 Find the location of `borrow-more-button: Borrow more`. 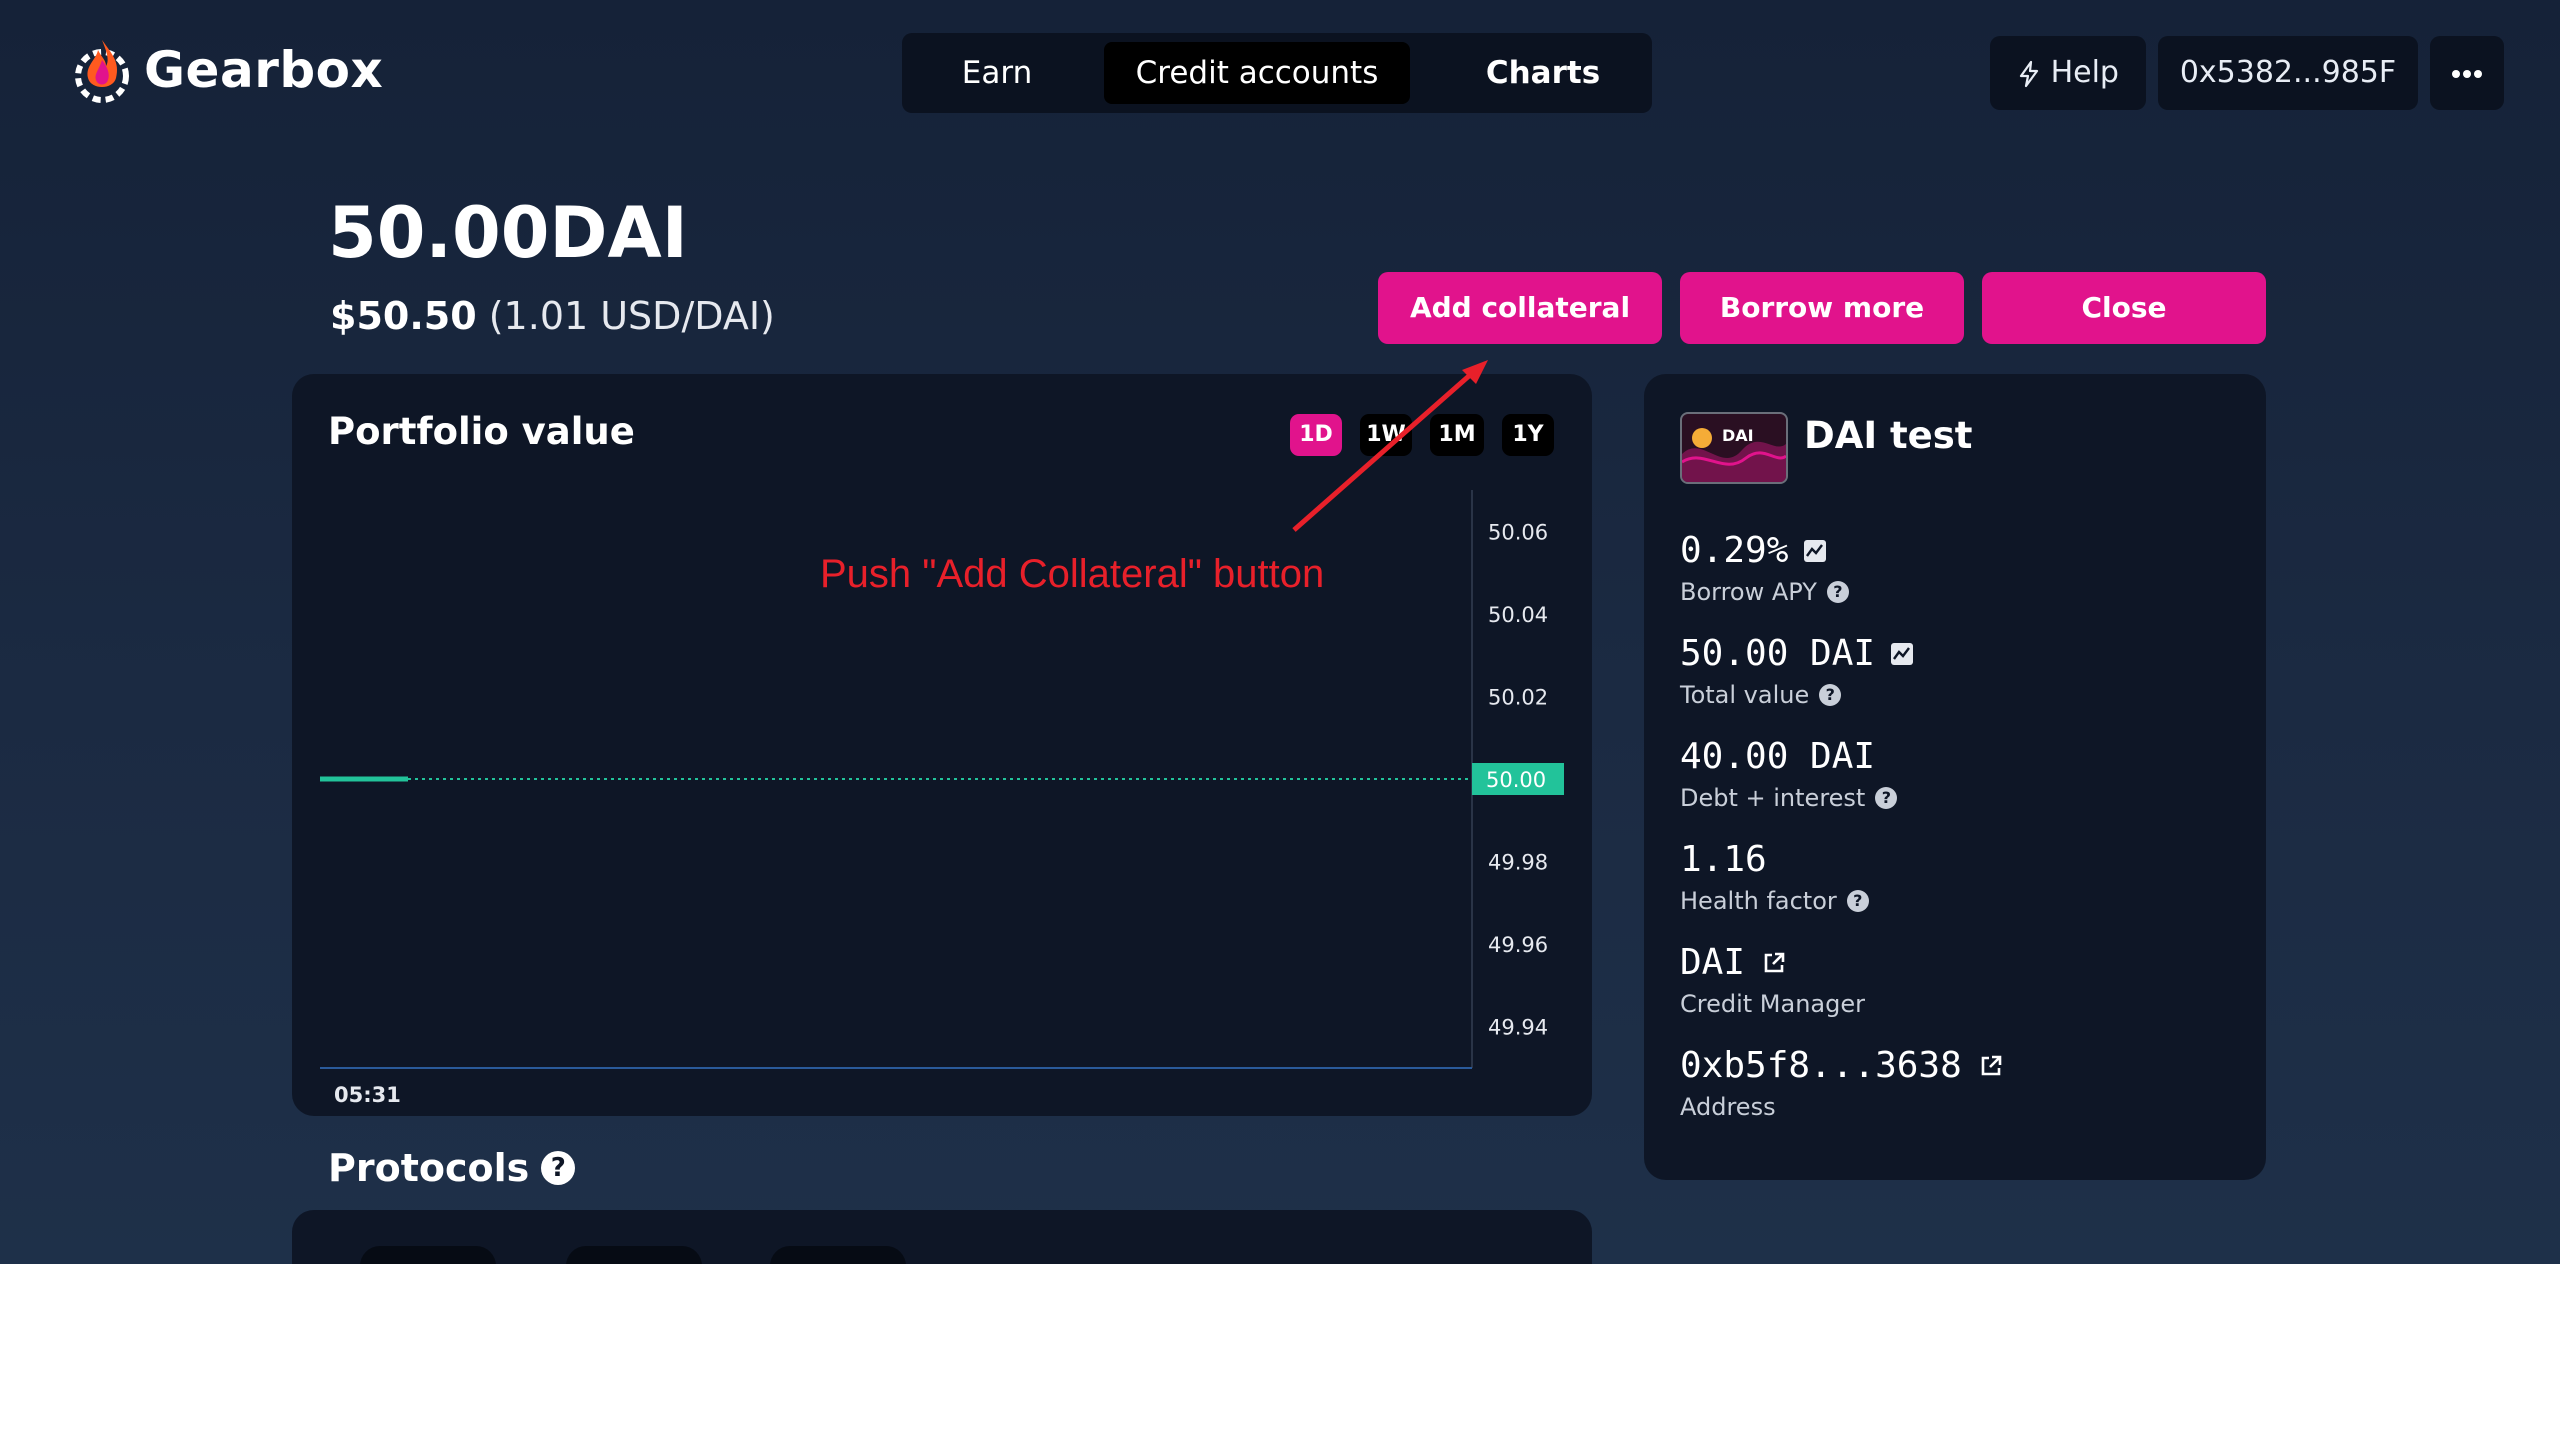

borrow-more-button: Borrow more is located at coordinates (1822, 308).